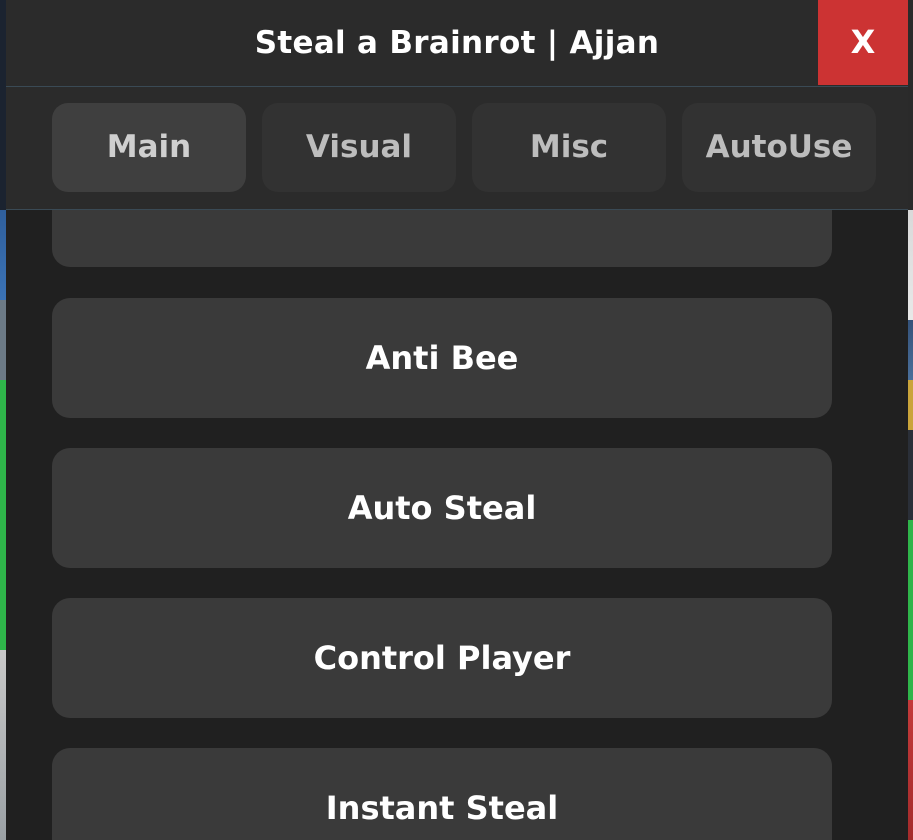 Image resolution: width=913 pixels, height=840 pixels. I want to click on auto-steal-button: Auto Steal, so click(442, 508).